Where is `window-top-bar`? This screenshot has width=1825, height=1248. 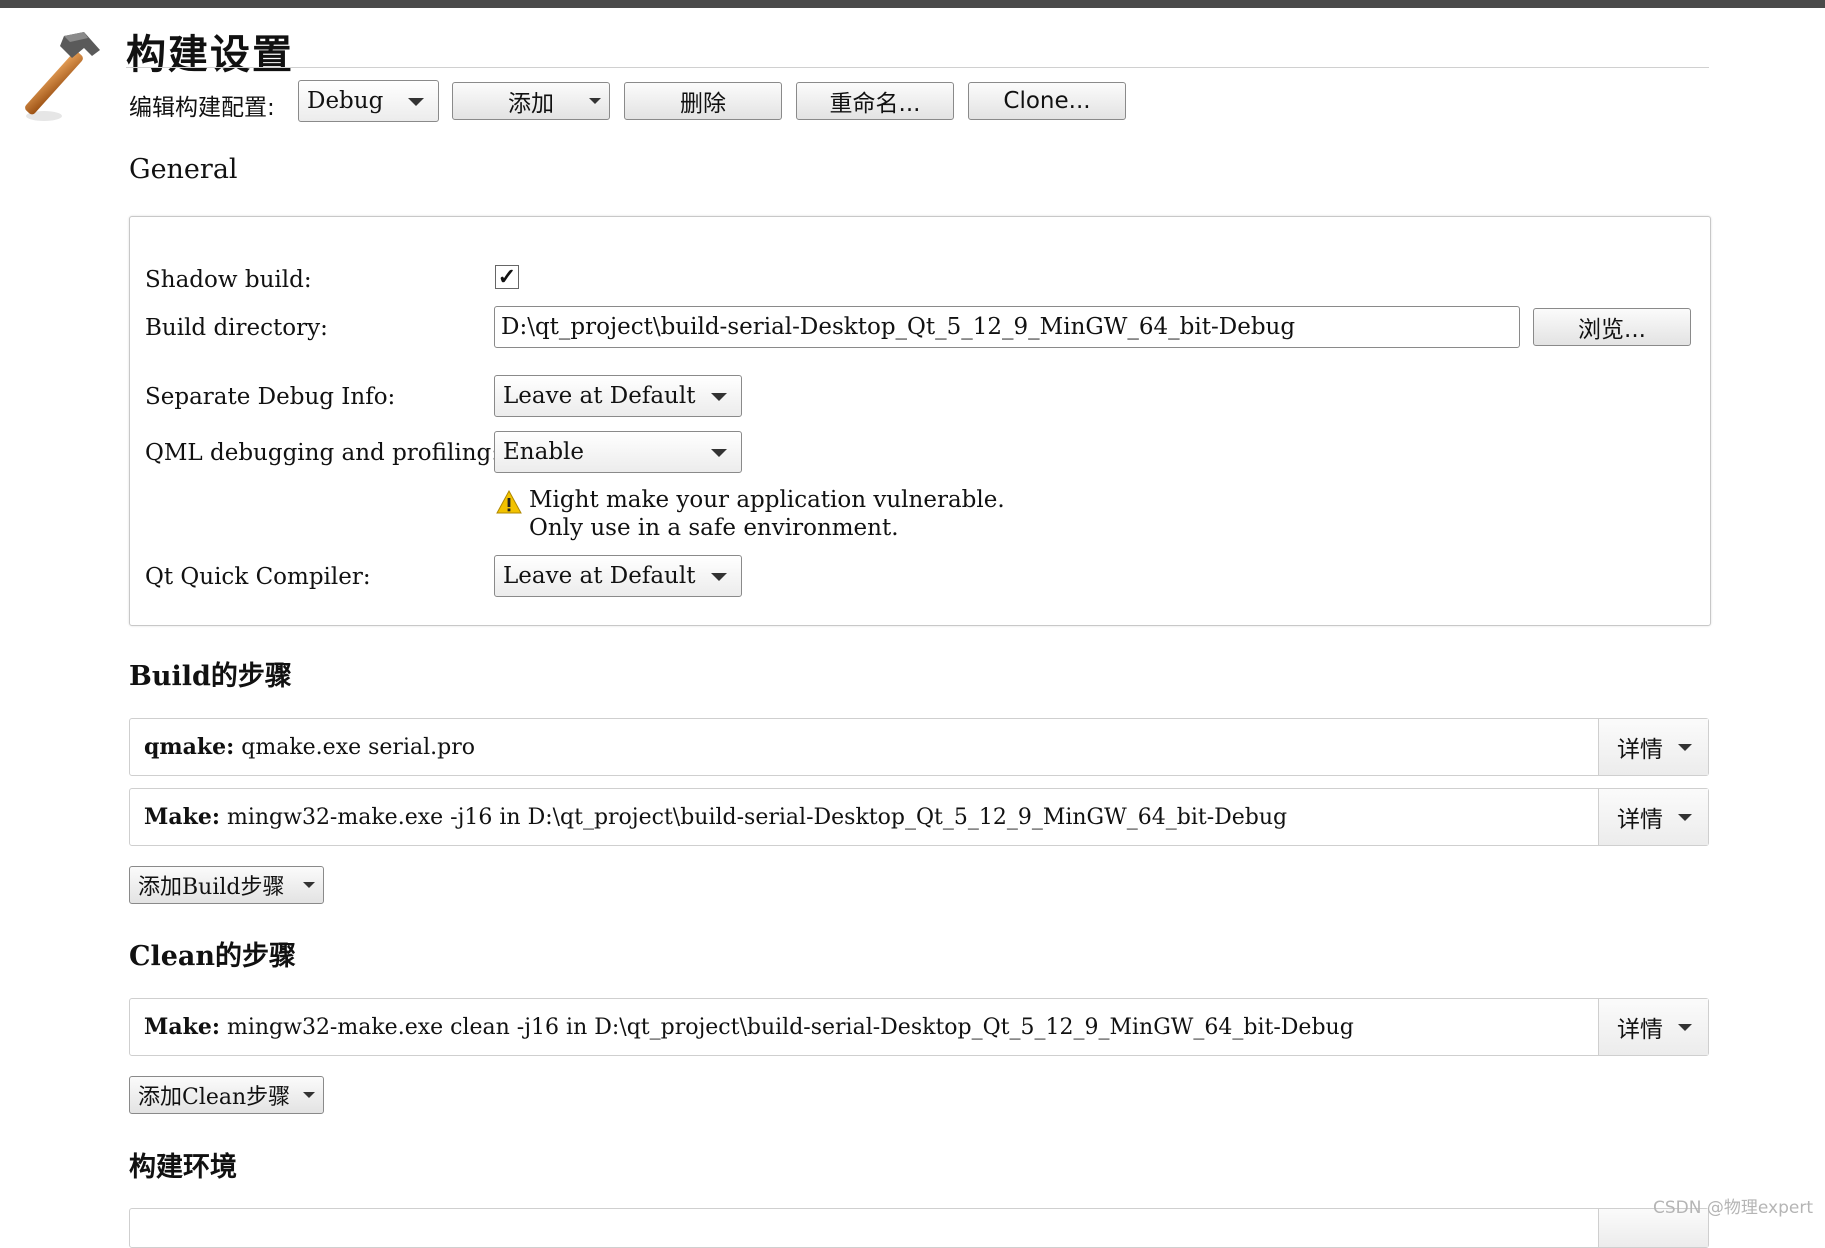
window-top-bar is located at coordinates (912, 4).